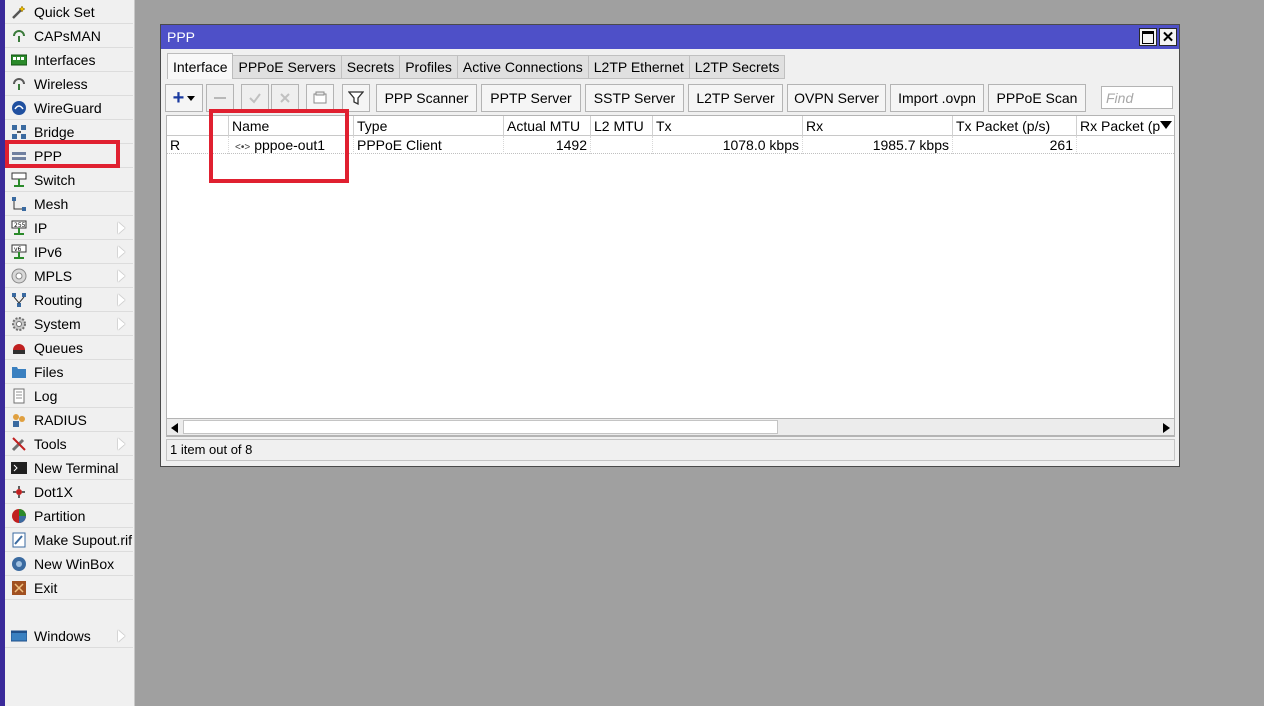 Image resolution: width=1264 pixels, height=706 pixels. I want to click on sidebar-item-label: Dot1X, so click(53, 491).